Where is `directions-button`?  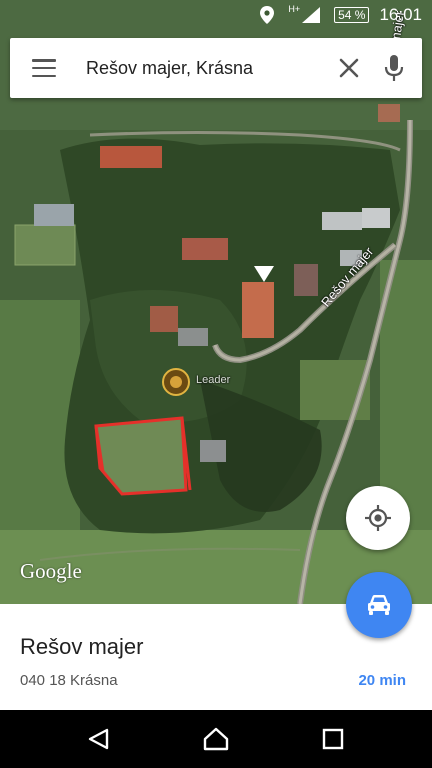
directions-button is located at coordinates (379, 605).